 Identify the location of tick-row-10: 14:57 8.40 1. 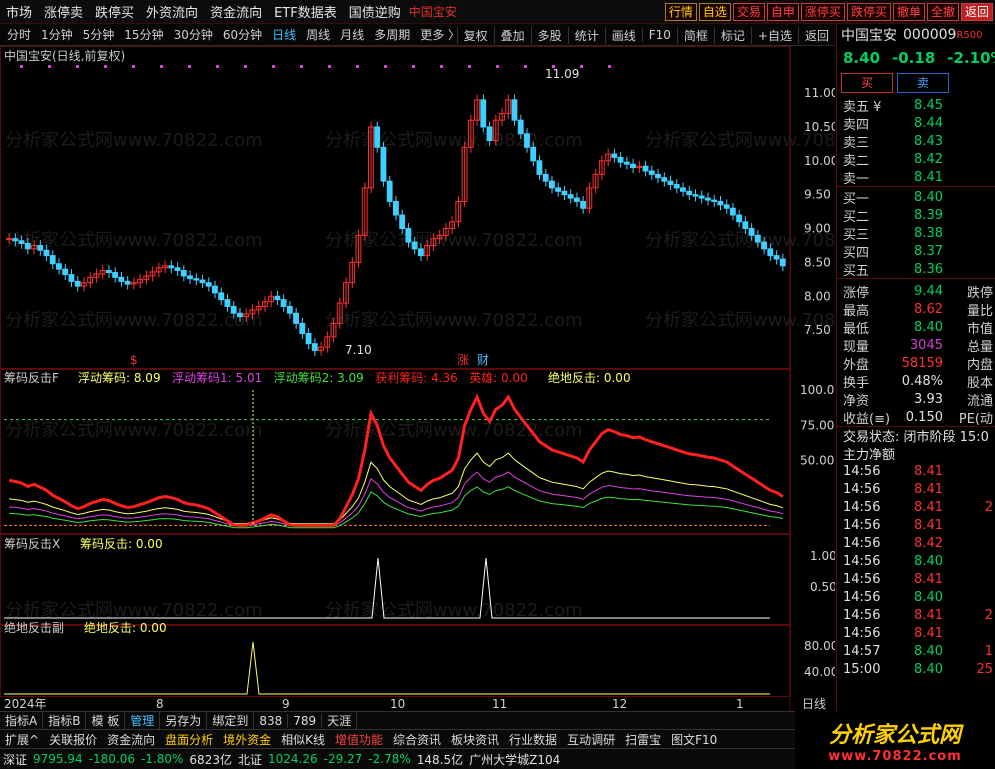
(916, 651).